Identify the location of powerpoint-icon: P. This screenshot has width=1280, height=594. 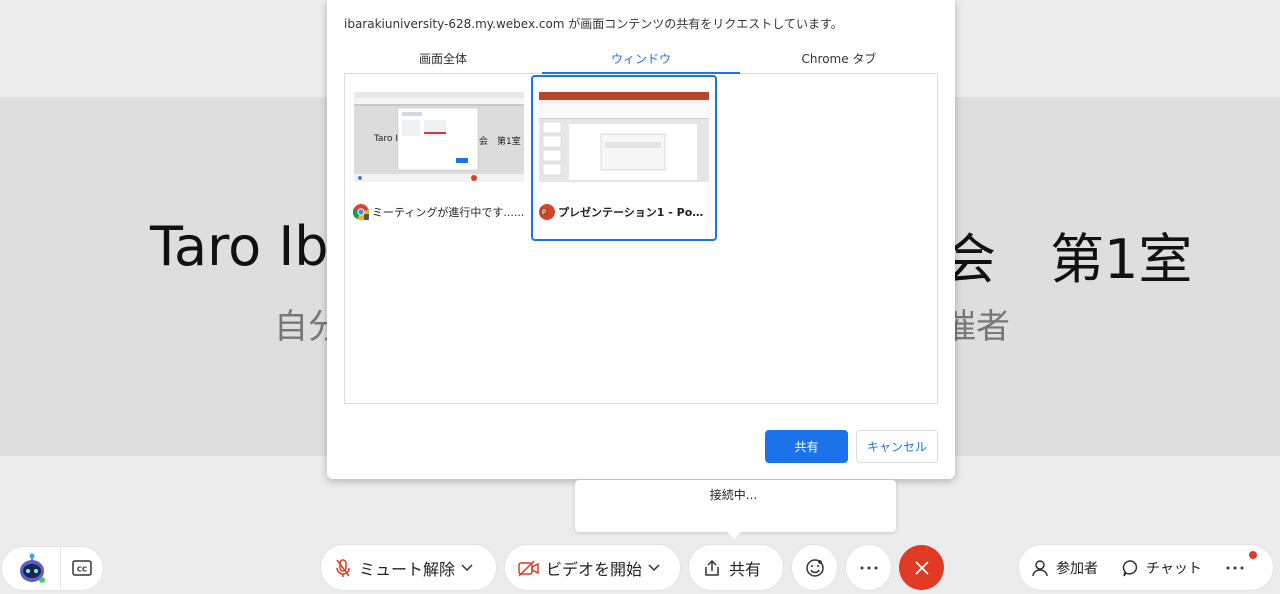
(547, 212).